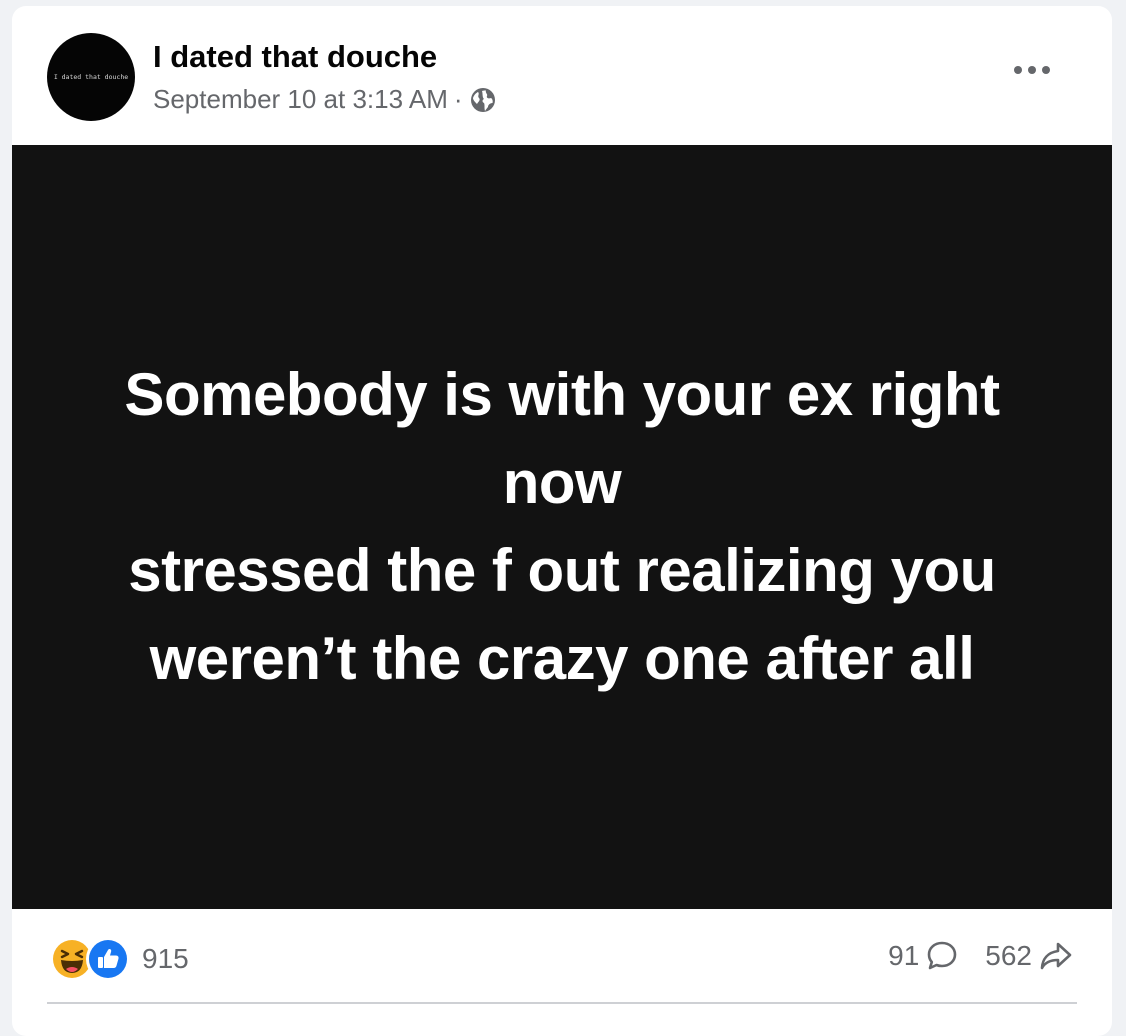 The height and width of the screenshot is (1036, 1126). What do you see at coordinates (1008, 955) in the screenshot?
I see `share-count: 562` at bounding box center [1008, 955].